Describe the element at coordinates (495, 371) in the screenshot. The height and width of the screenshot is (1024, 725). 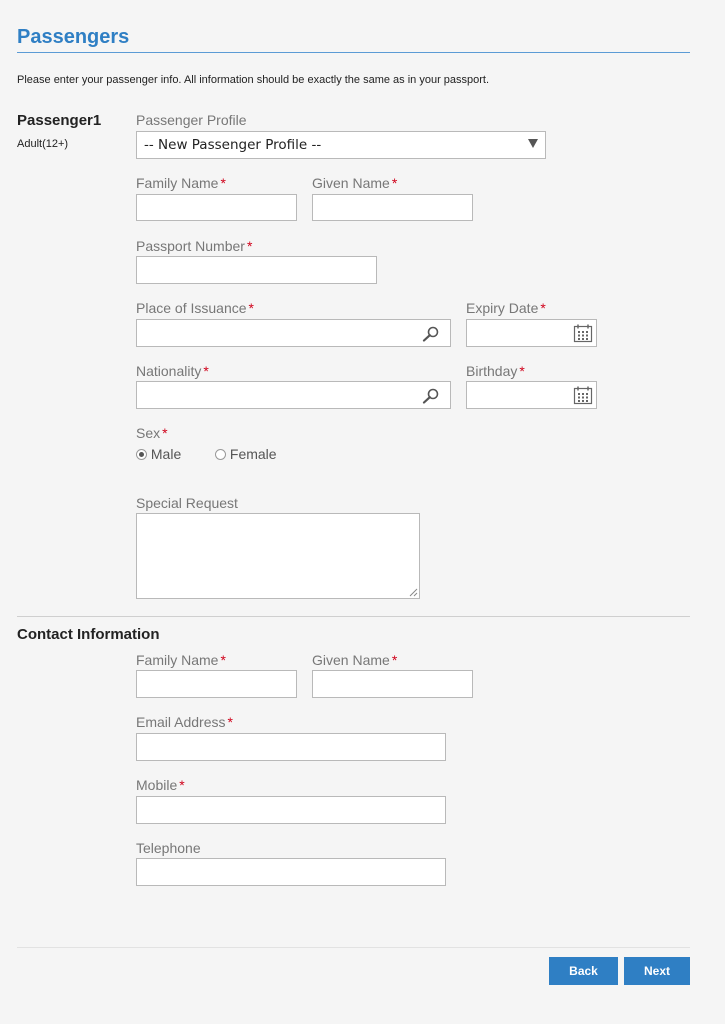
I see `birthday-label: Birthday *` at that location.